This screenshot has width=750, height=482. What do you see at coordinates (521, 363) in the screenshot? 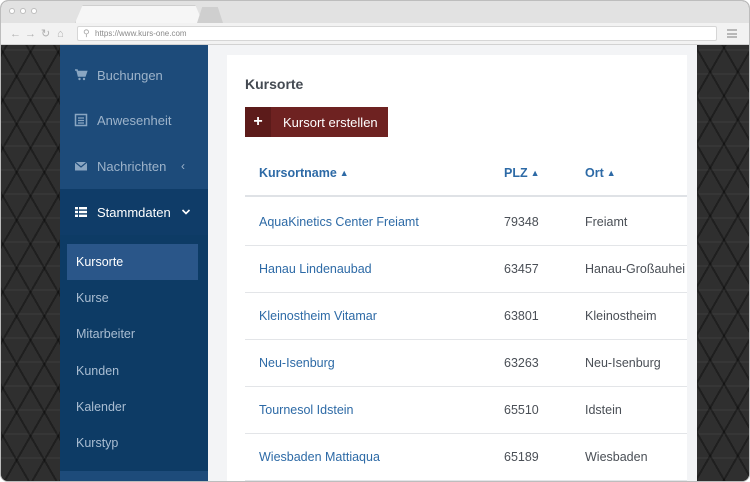
I see `plz-cell: 63263` at bounding box center [521, 363].